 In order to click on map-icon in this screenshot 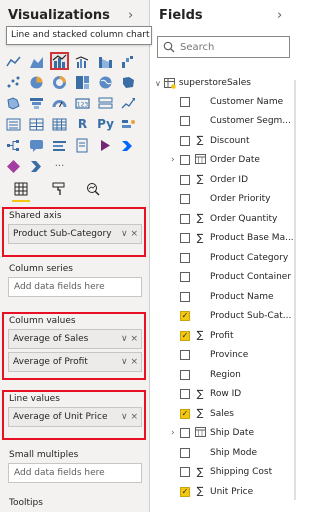, I will do `click(105, 82)`.